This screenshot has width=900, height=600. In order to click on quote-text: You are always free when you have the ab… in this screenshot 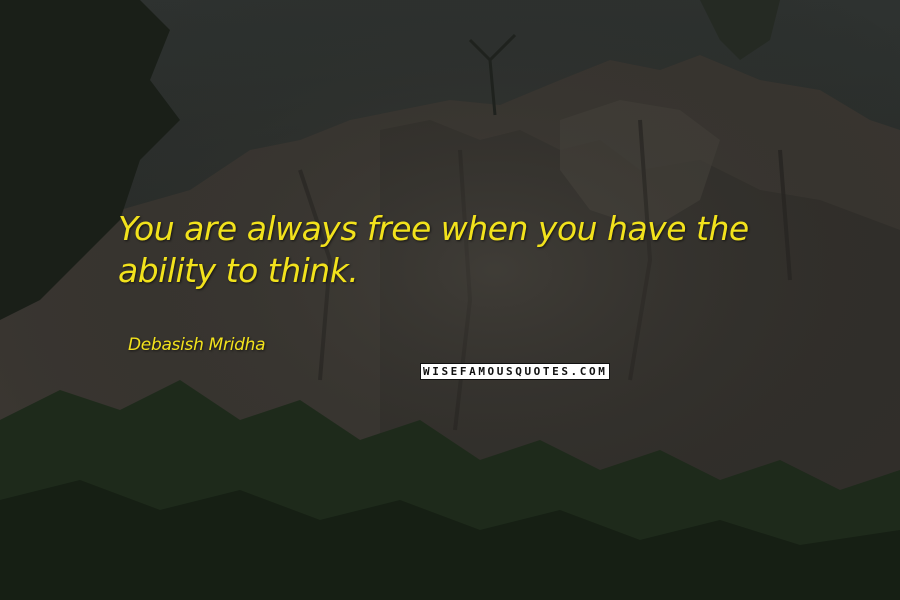, I will do `click(433, 249)`.